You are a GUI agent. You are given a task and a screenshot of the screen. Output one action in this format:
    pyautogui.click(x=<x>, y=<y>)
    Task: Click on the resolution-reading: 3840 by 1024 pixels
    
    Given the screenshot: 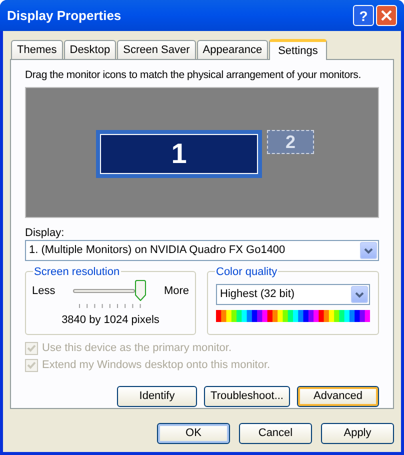 What is the action you would take?
    pyautogui.click(x=110, y=320)
    